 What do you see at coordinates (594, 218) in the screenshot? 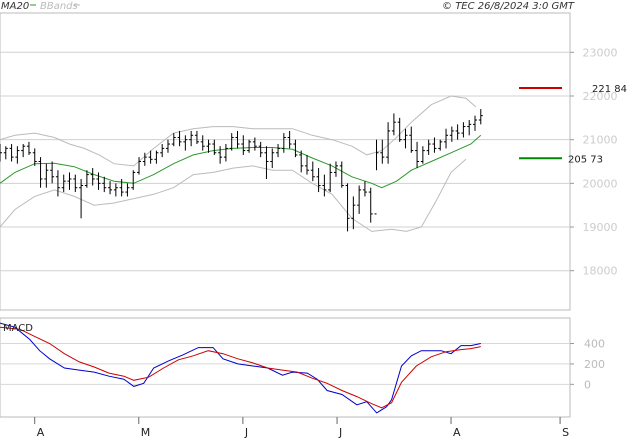
I see `y-axis: 18000 19000 20000 21000 22000 23000 0 200 400` at bounding box center [594, 218].